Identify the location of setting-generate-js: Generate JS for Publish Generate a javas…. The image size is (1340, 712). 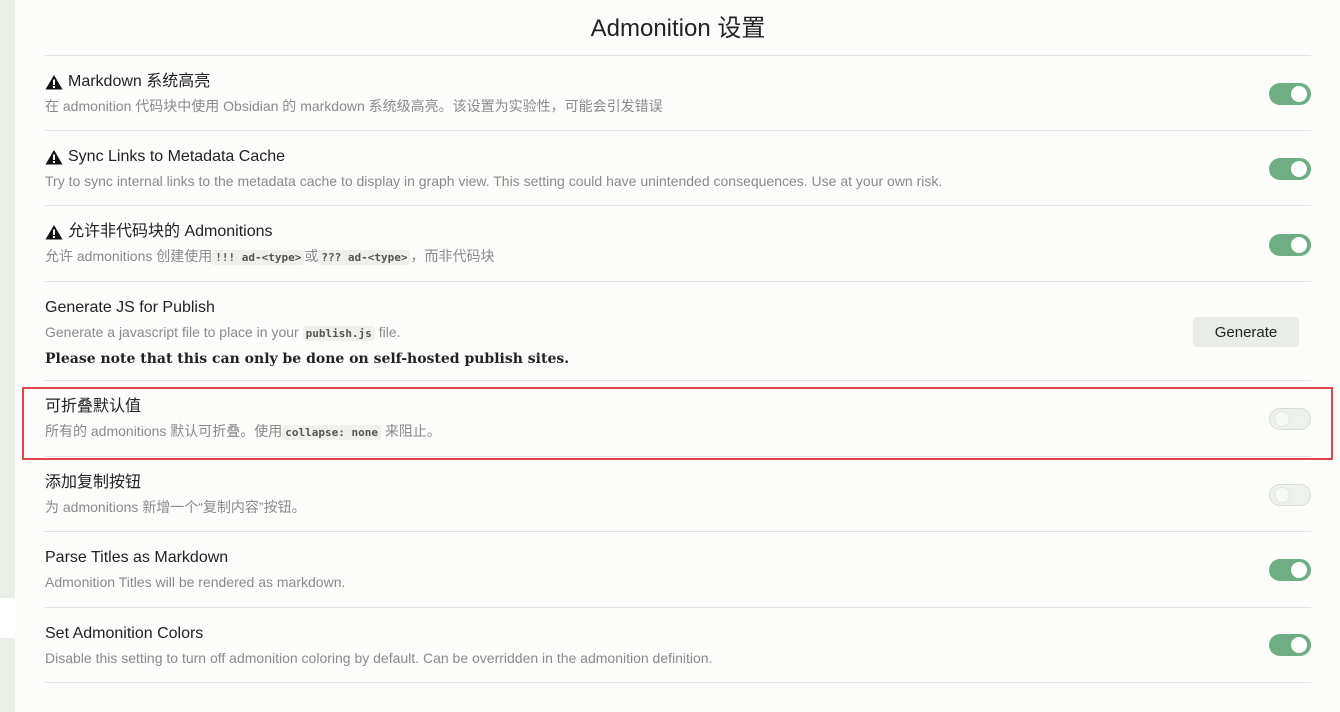
(678, 331).